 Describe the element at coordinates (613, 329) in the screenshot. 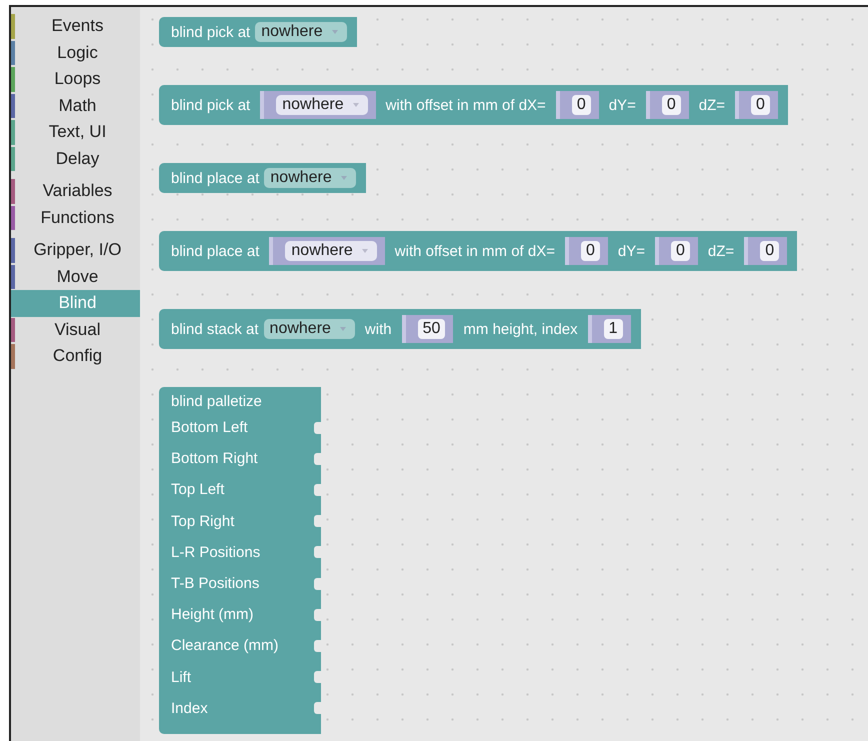

I see `number-field: 1` at that location.